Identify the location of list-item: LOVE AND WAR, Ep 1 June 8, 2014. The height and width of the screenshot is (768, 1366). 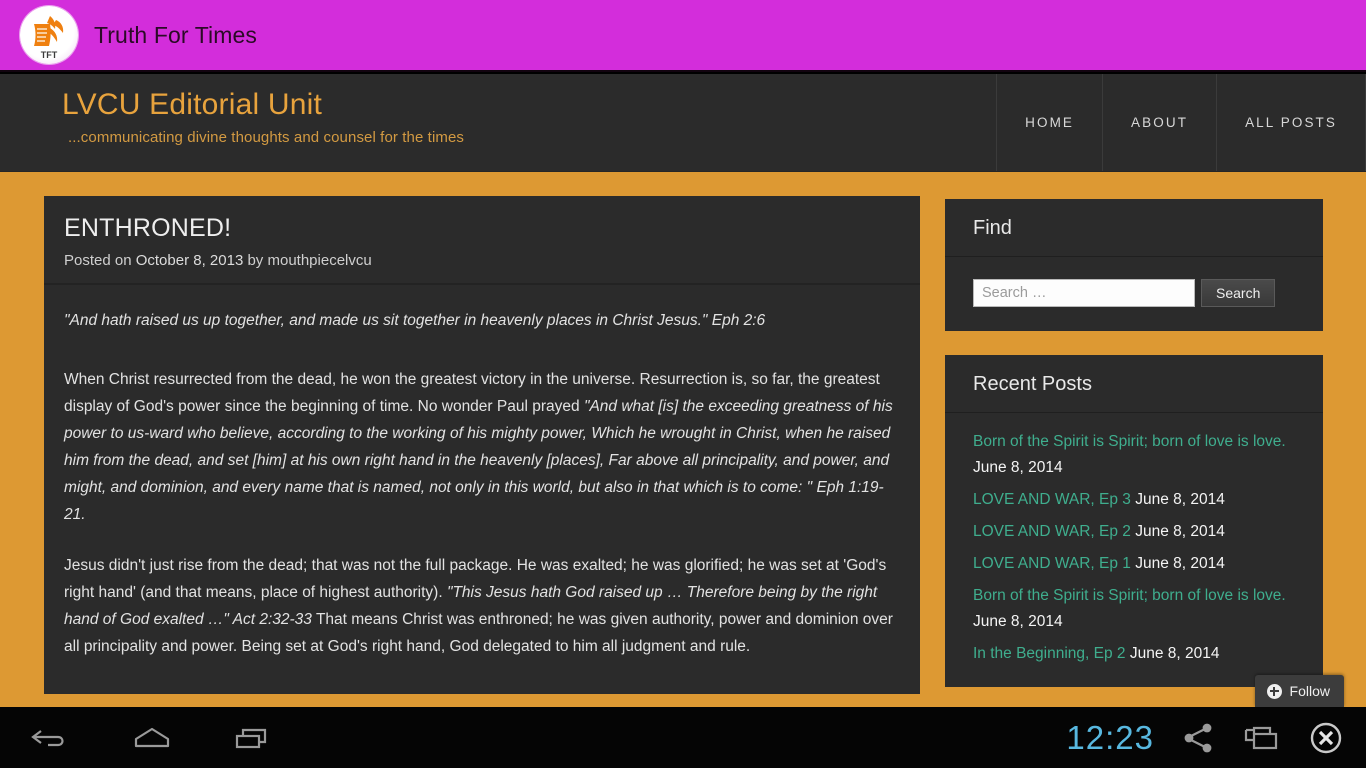
(1134, 564).